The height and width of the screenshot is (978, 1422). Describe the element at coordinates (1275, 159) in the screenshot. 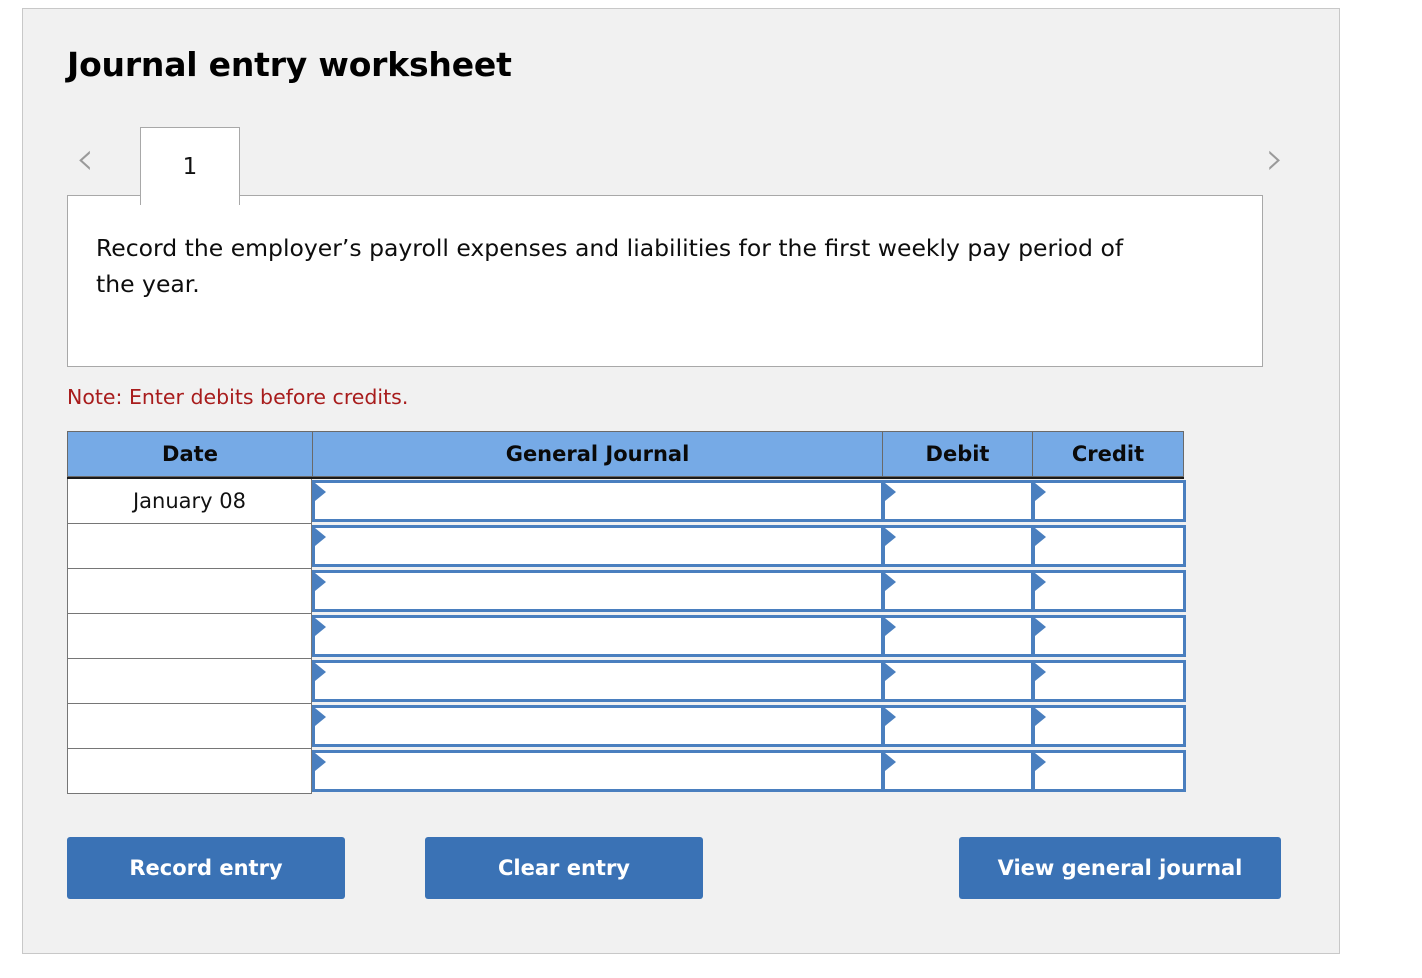

I see `chevron-right-icon: ›` at that location.